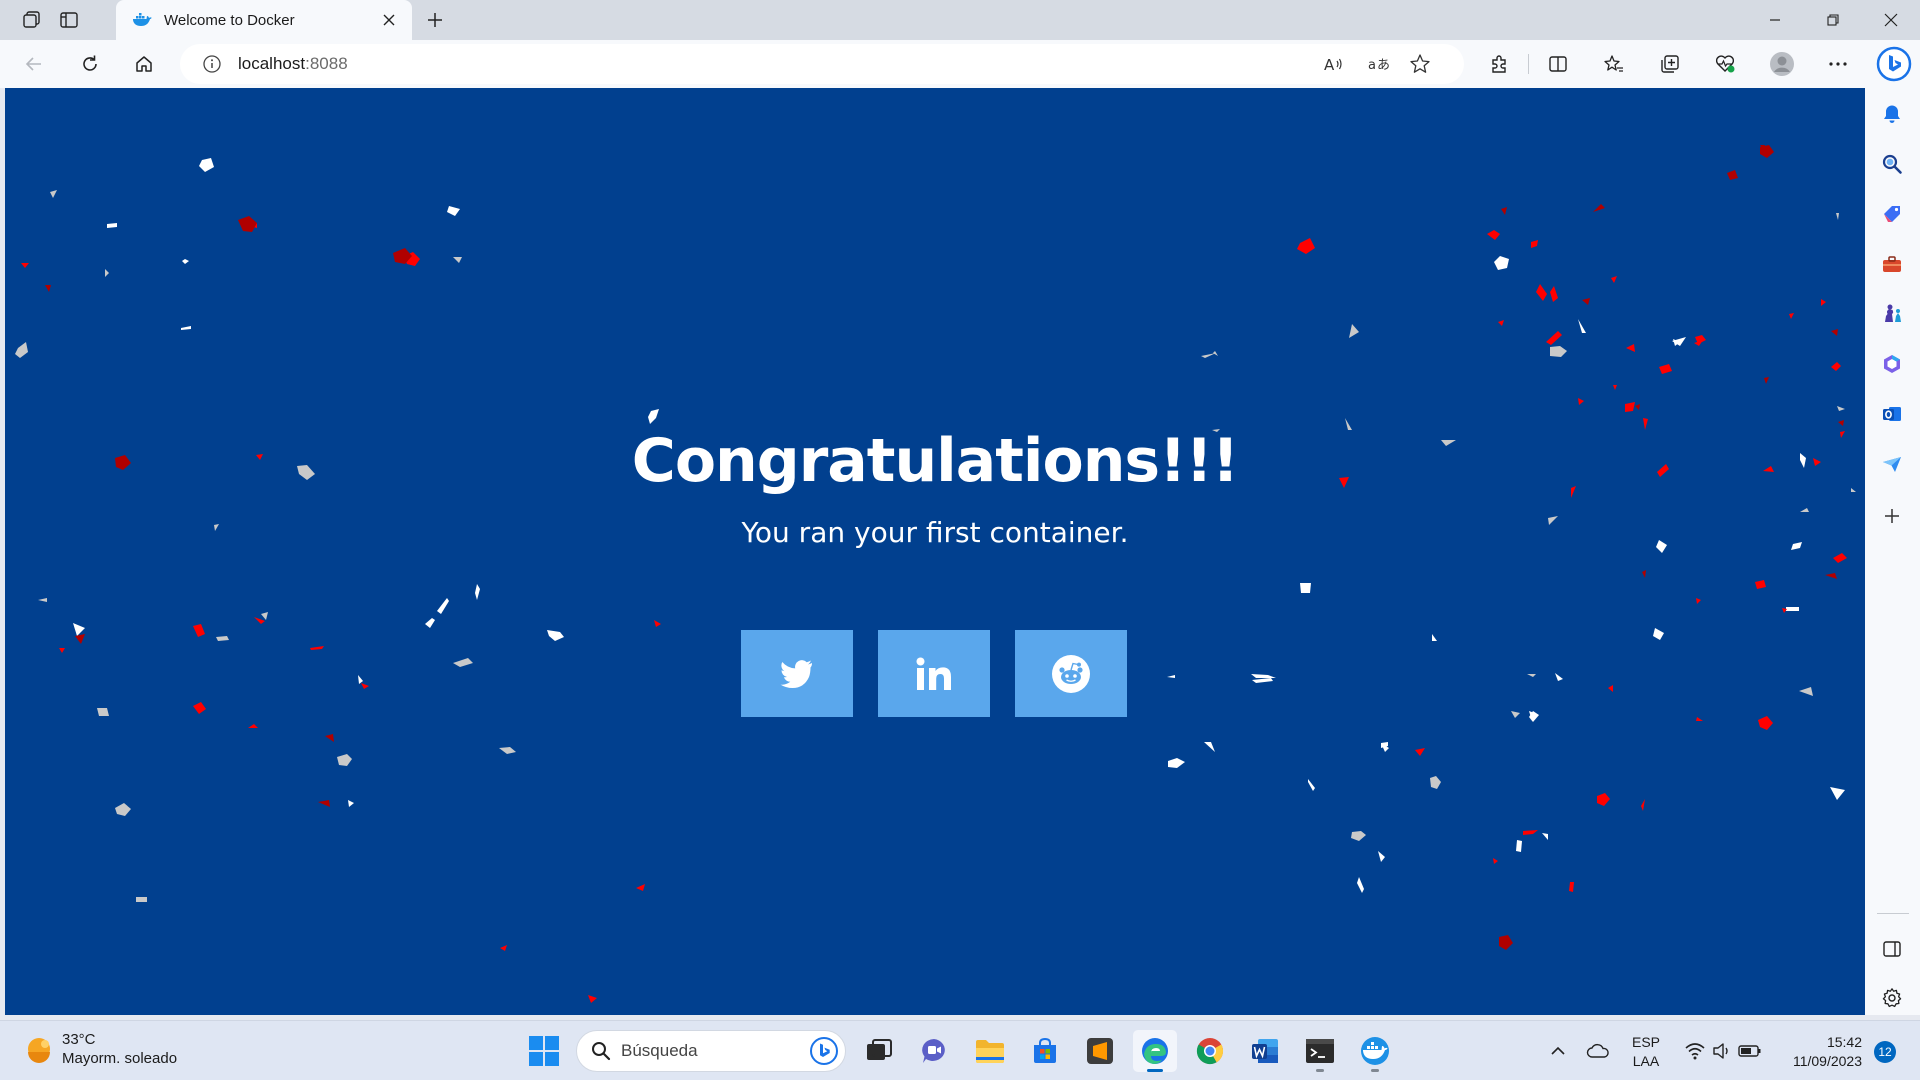 This screenshot has width=1920, height=1080. What do you see at coordinates (1372, 65) in the screenshot?
I see `svg-text: a` at bounding box center [1372, 65].